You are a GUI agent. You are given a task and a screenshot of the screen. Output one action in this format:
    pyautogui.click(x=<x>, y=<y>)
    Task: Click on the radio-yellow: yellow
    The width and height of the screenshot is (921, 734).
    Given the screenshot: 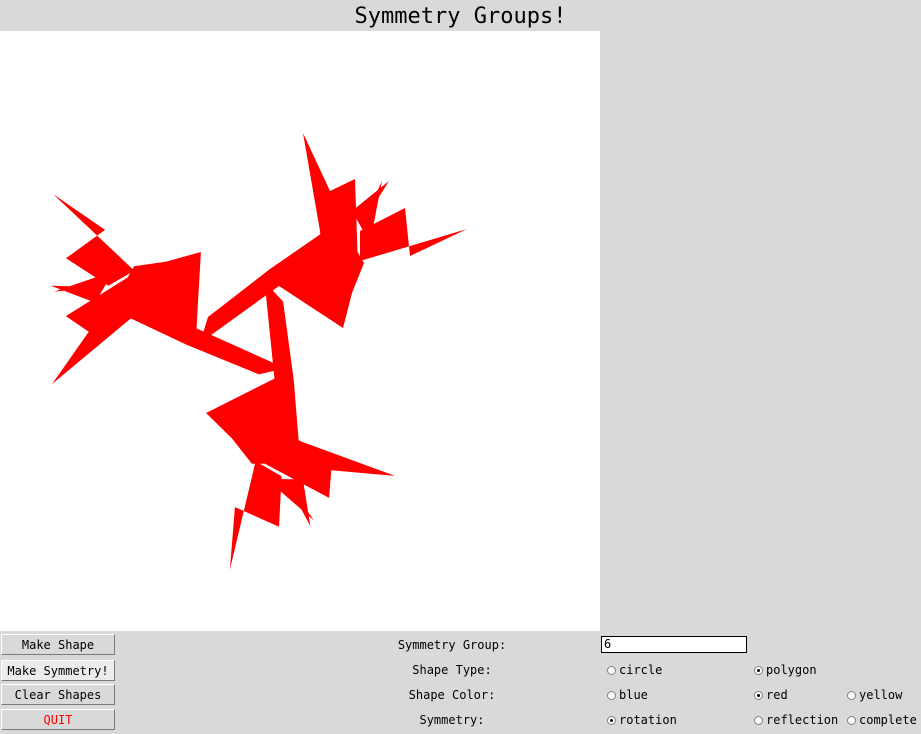 What is the action you would take?
    pyautogui.click(x=874, y=695)
    